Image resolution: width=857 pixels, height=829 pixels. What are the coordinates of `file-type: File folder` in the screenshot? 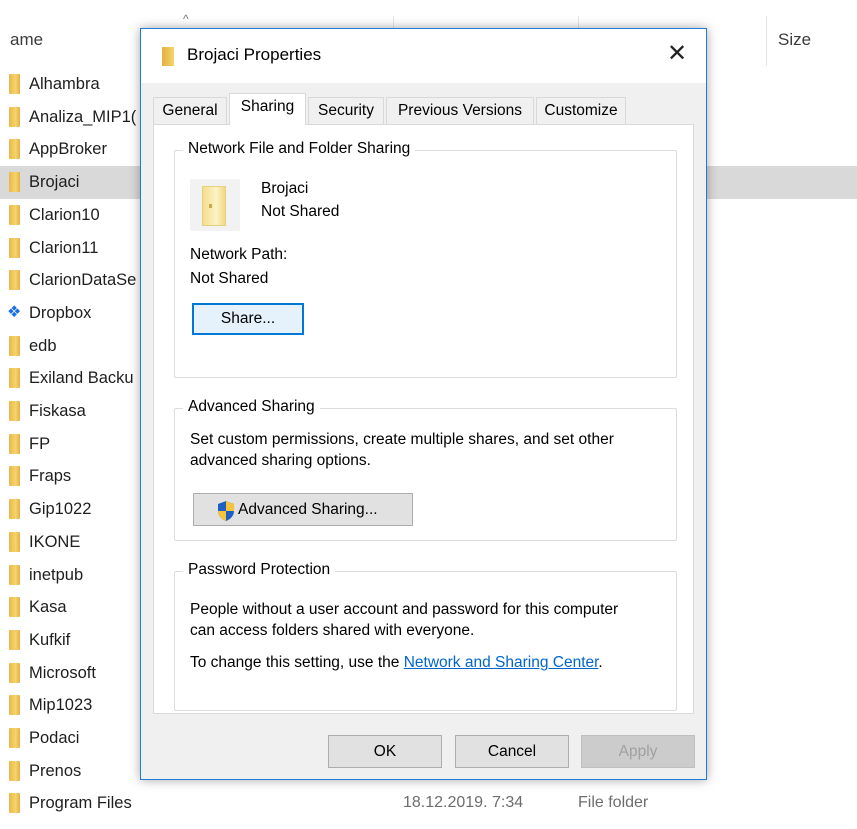 It's located at (613, 803).